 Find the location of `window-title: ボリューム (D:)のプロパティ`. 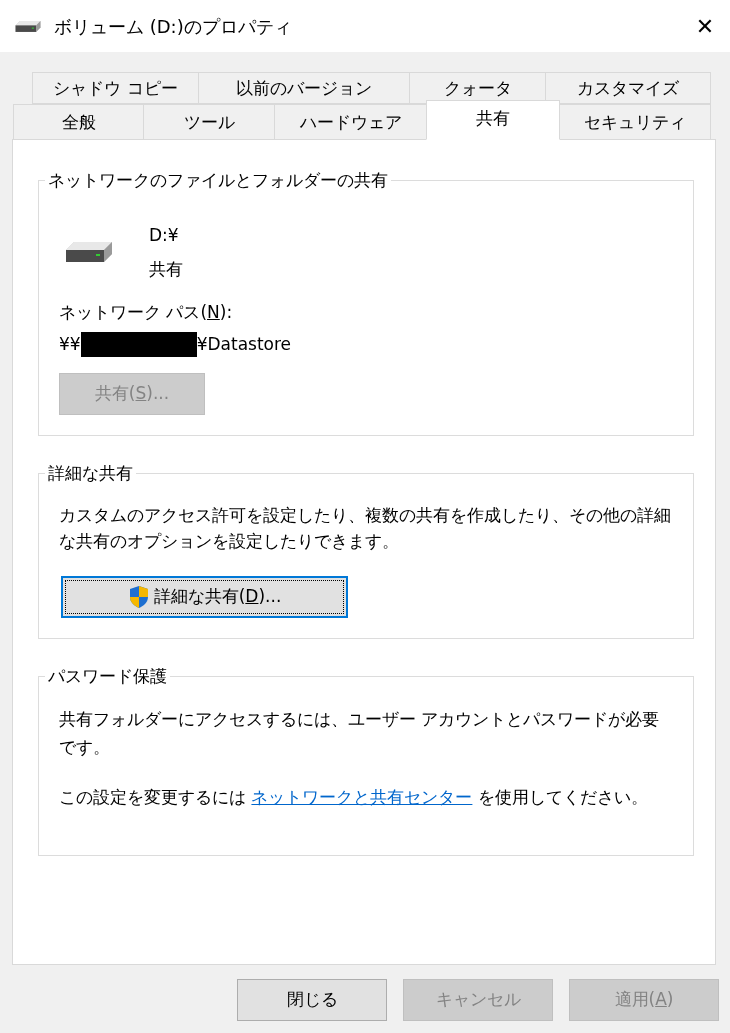

window-title: ボリューム (D:)のプロパティ is located at coordinates (173, 26).